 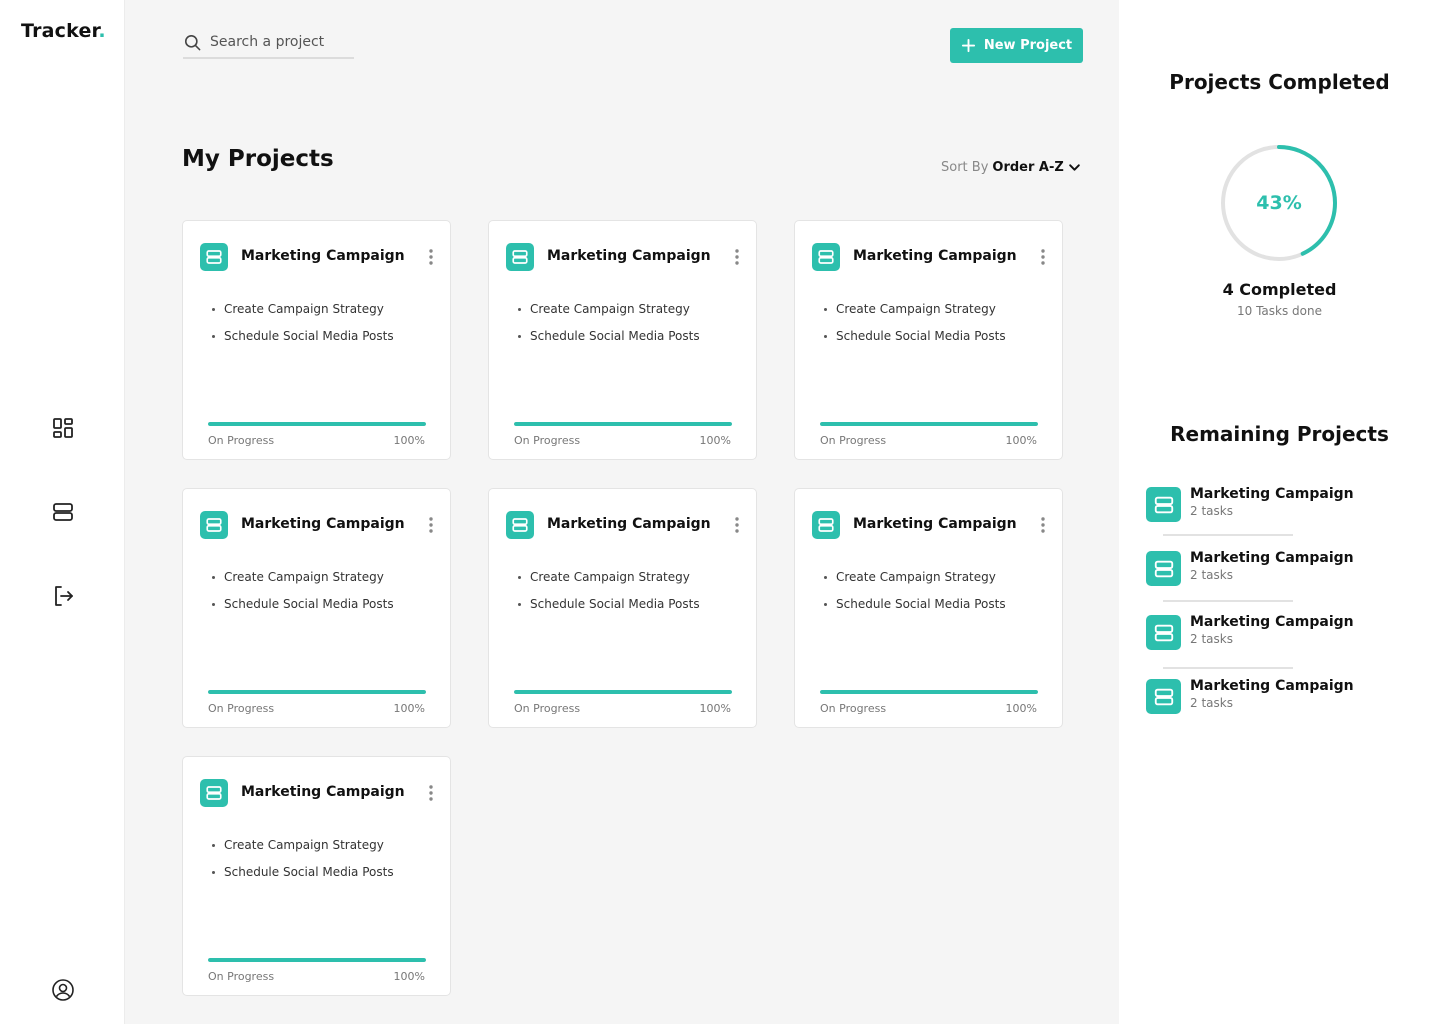 What do you see at coordinates (1279, 311) in the screenshot?
I see `tasks-done: 10 Tasks done` at bounding box center [1279, 311].